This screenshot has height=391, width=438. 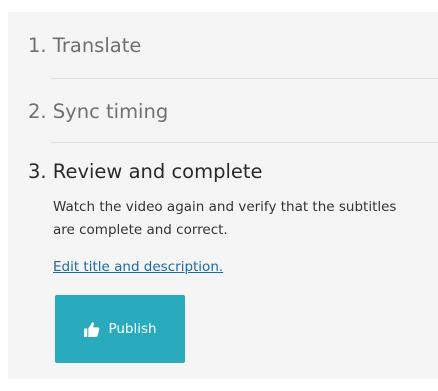 What do you see at coordinates (132, 329) in the screenshot?
I see `publish-button-label: Publish` at bounding box center [132, 329].